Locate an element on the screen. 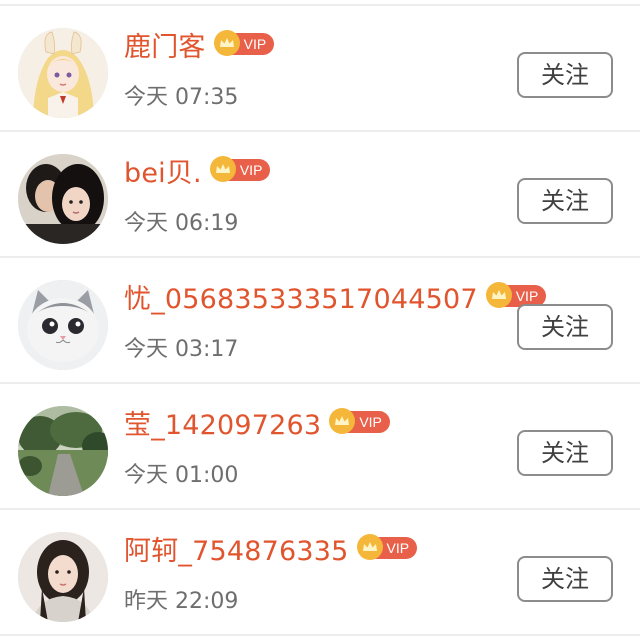  user-name: bei贝. is located at coordinates (163, 174).